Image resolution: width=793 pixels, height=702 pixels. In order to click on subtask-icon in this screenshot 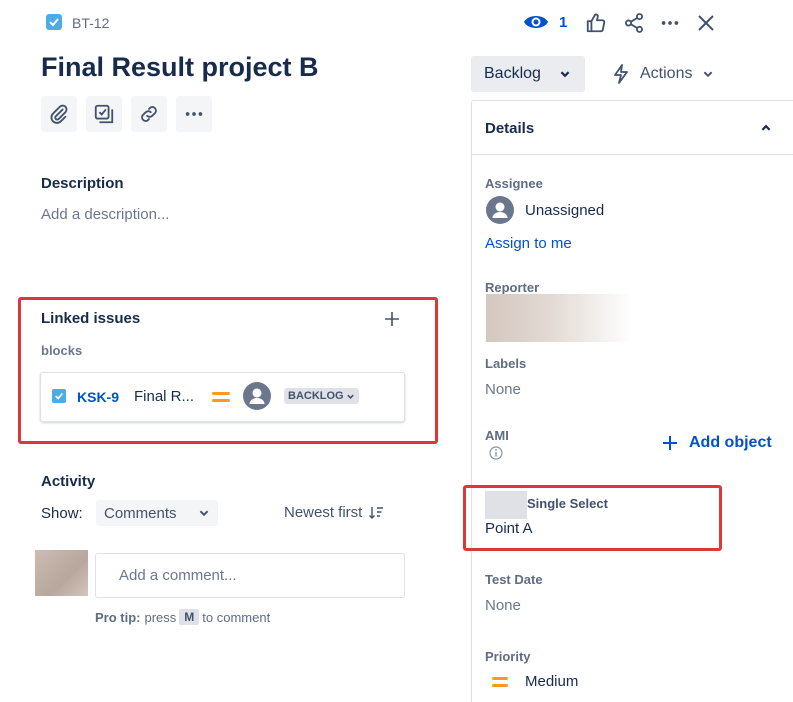, I will do `click(104, 114)`.